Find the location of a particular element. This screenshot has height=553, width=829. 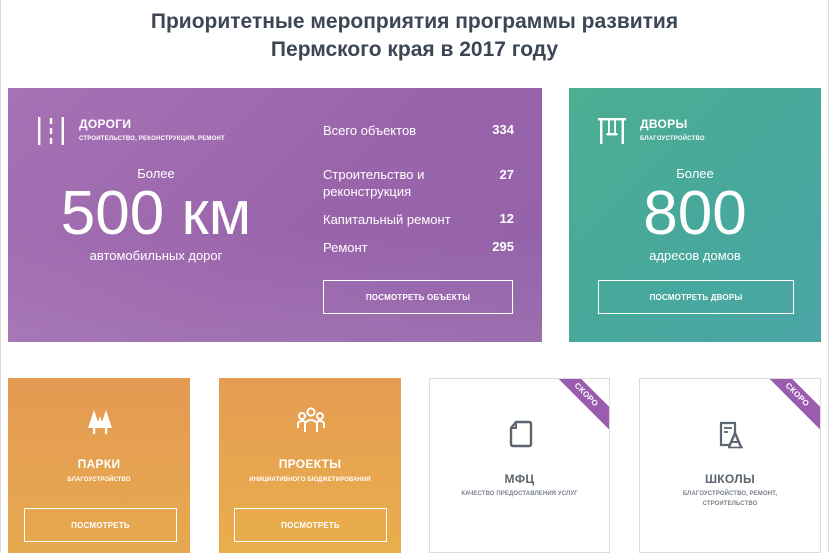

schools-subtitle-line-1: БЛАГОУСТРОЙСТВО, РЕМОНТ, is located at coordinates (730, 494).